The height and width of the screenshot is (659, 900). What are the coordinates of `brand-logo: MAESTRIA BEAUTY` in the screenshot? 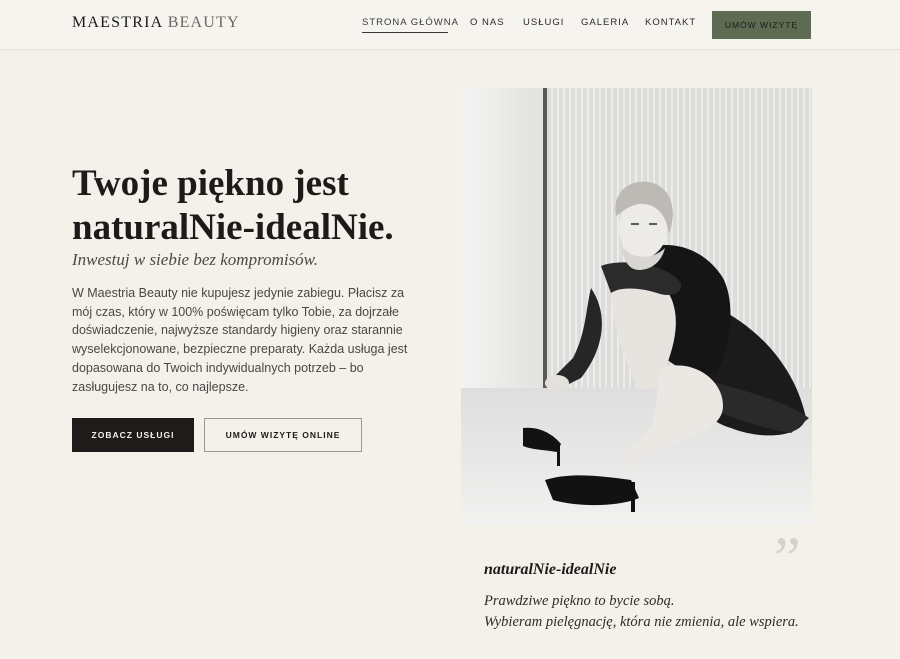 It's located at (156, 23).